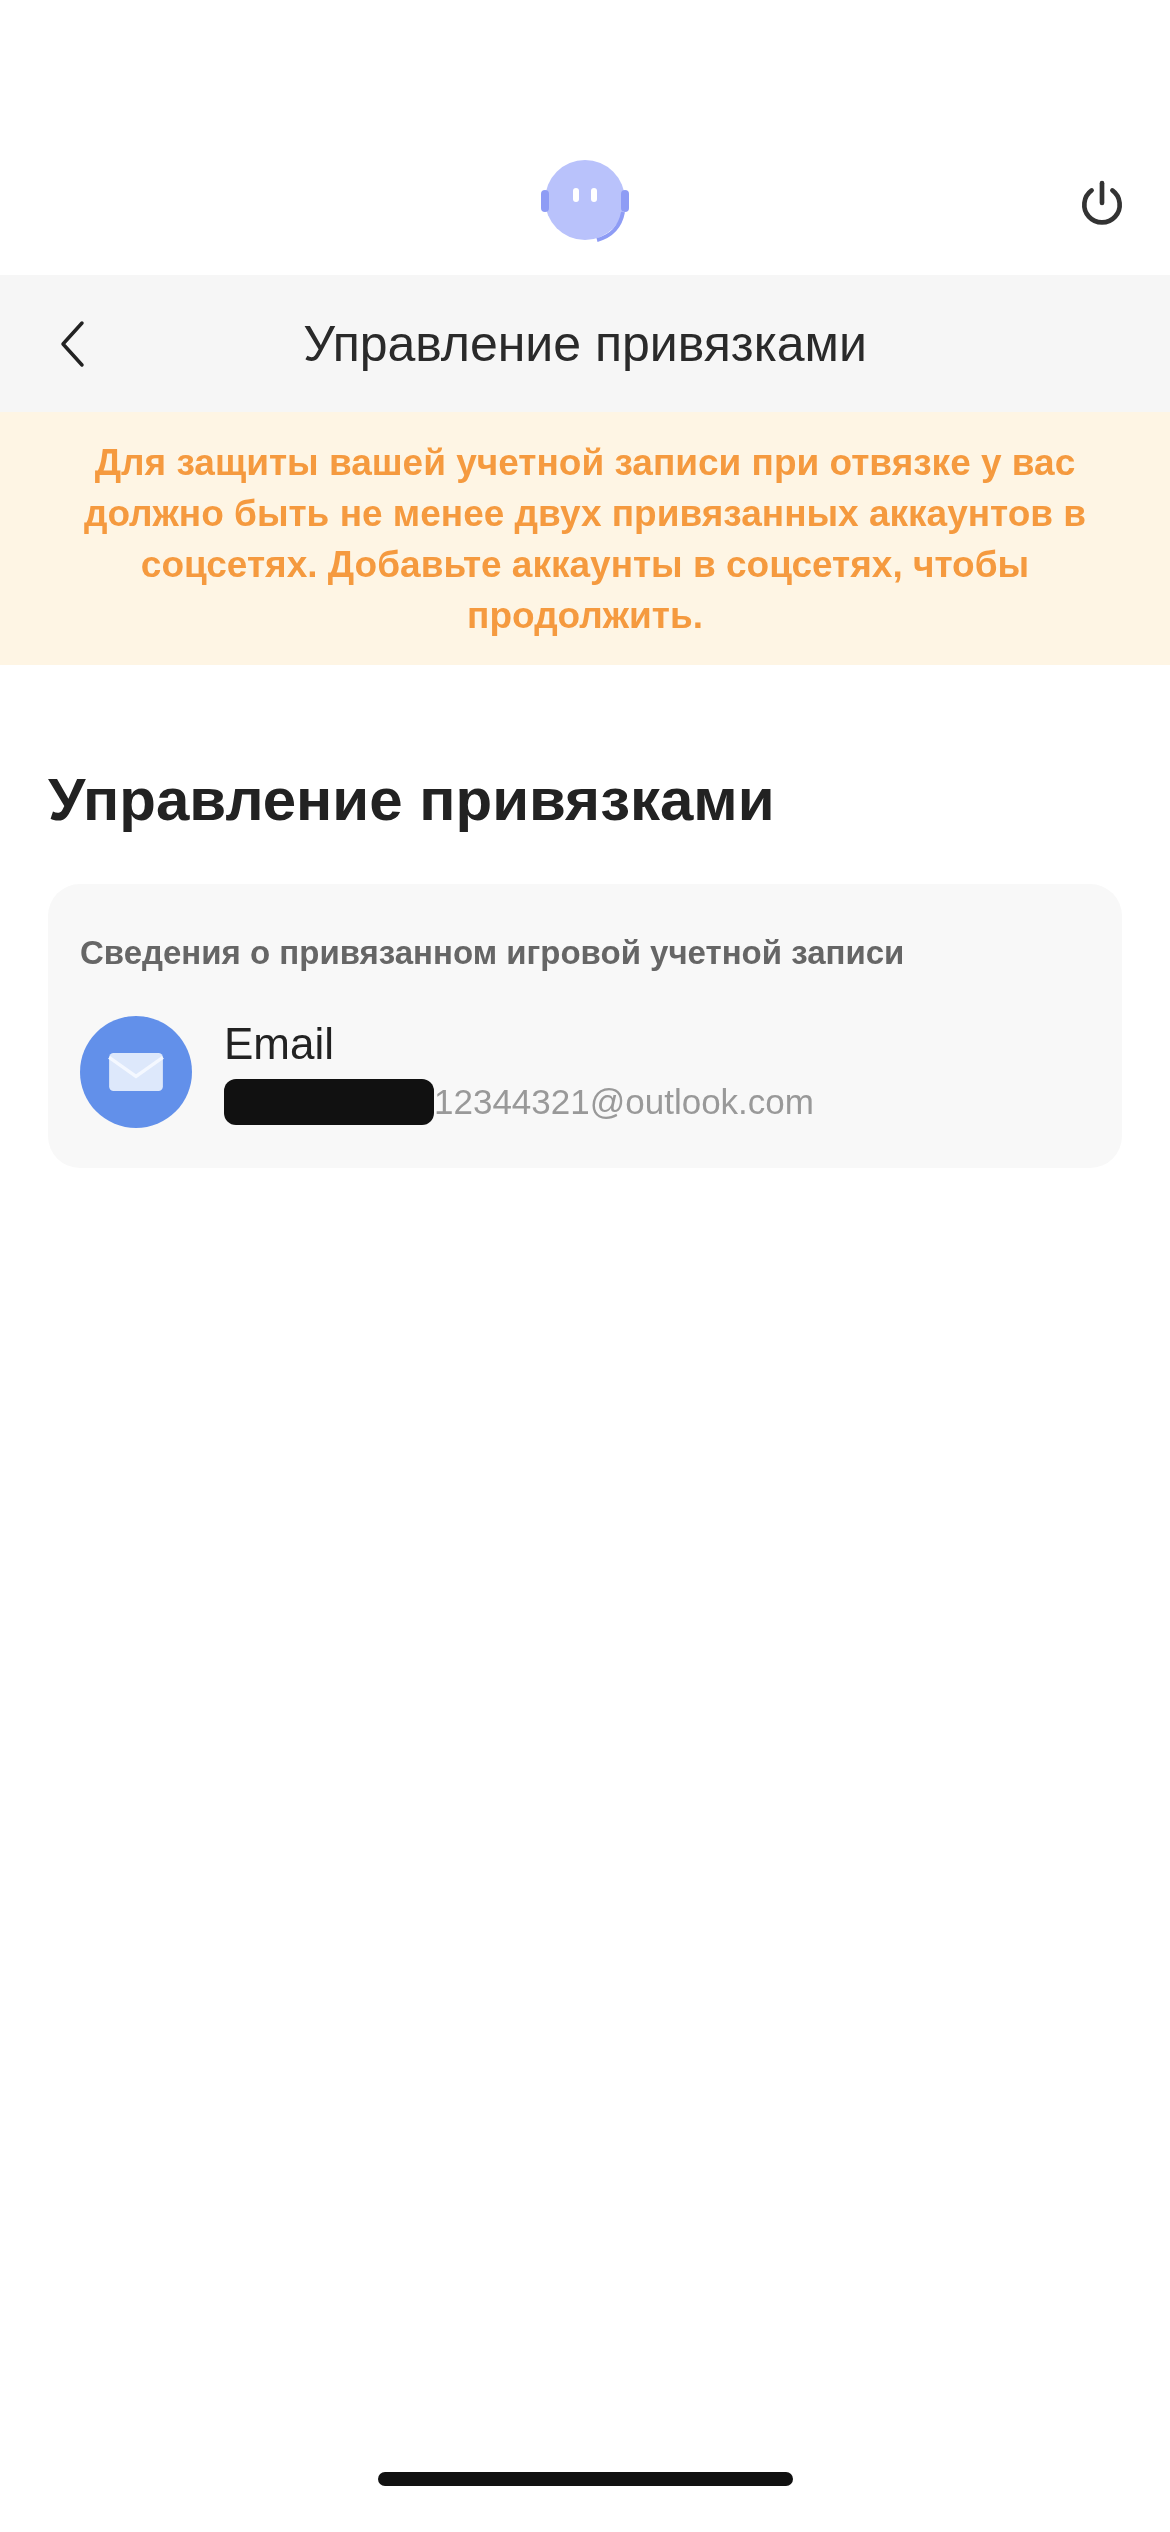  What do you see at coordinates (624, 1102) in the screenshot?
I see `account-address: 12344321@outlook.com` at bounding box center [624, 1102].